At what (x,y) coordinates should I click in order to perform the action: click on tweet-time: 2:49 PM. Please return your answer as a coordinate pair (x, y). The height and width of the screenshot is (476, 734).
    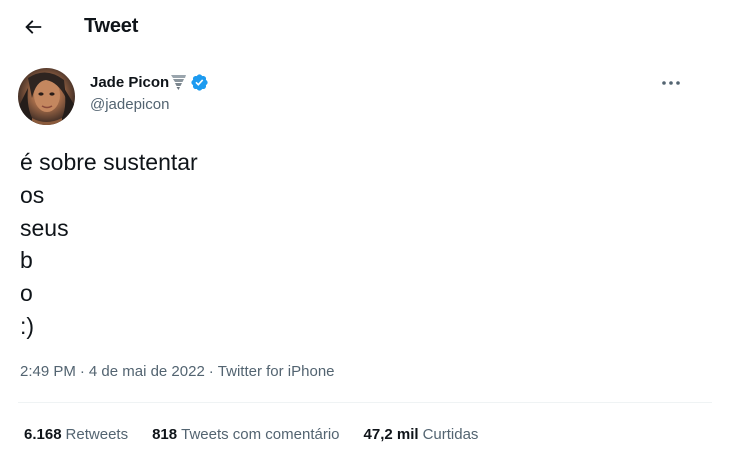
    Looking at the image, I should click on (48, 371).